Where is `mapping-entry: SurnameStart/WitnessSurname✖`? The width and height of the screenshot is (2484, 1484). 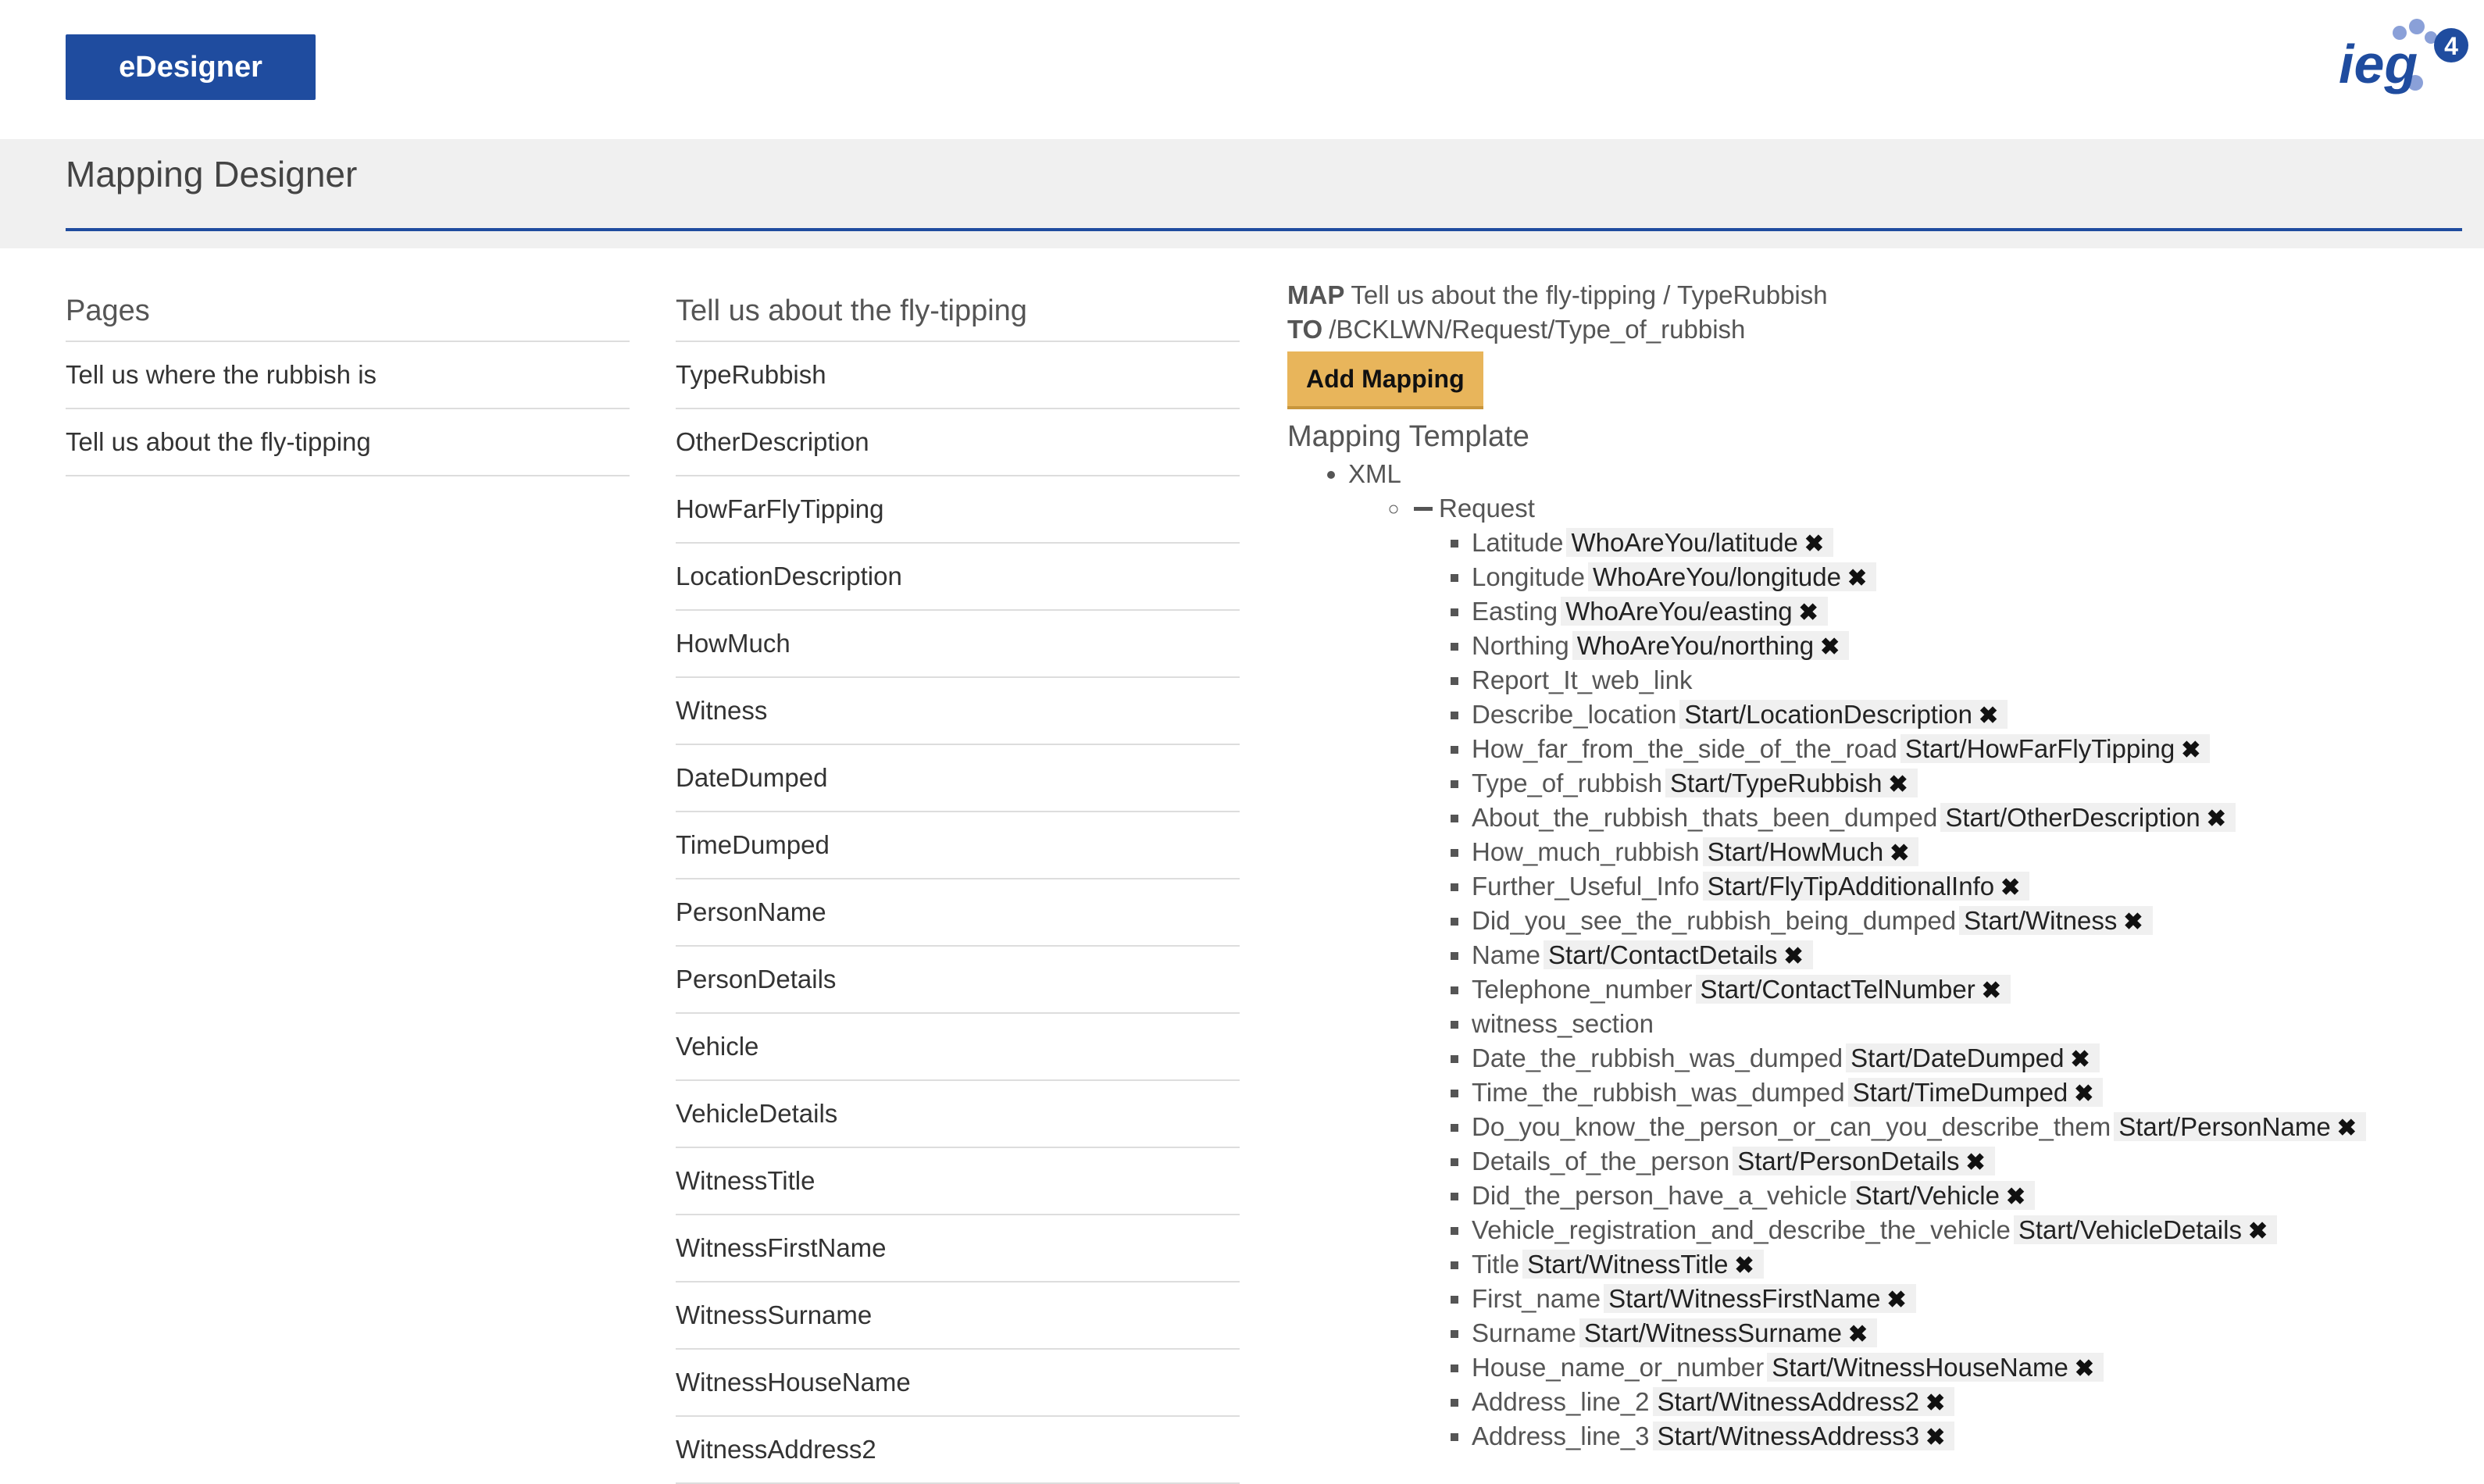 mapping-entry: SurnameStart/WitnessSurname✖ is located at coordinates (1965, 1333).